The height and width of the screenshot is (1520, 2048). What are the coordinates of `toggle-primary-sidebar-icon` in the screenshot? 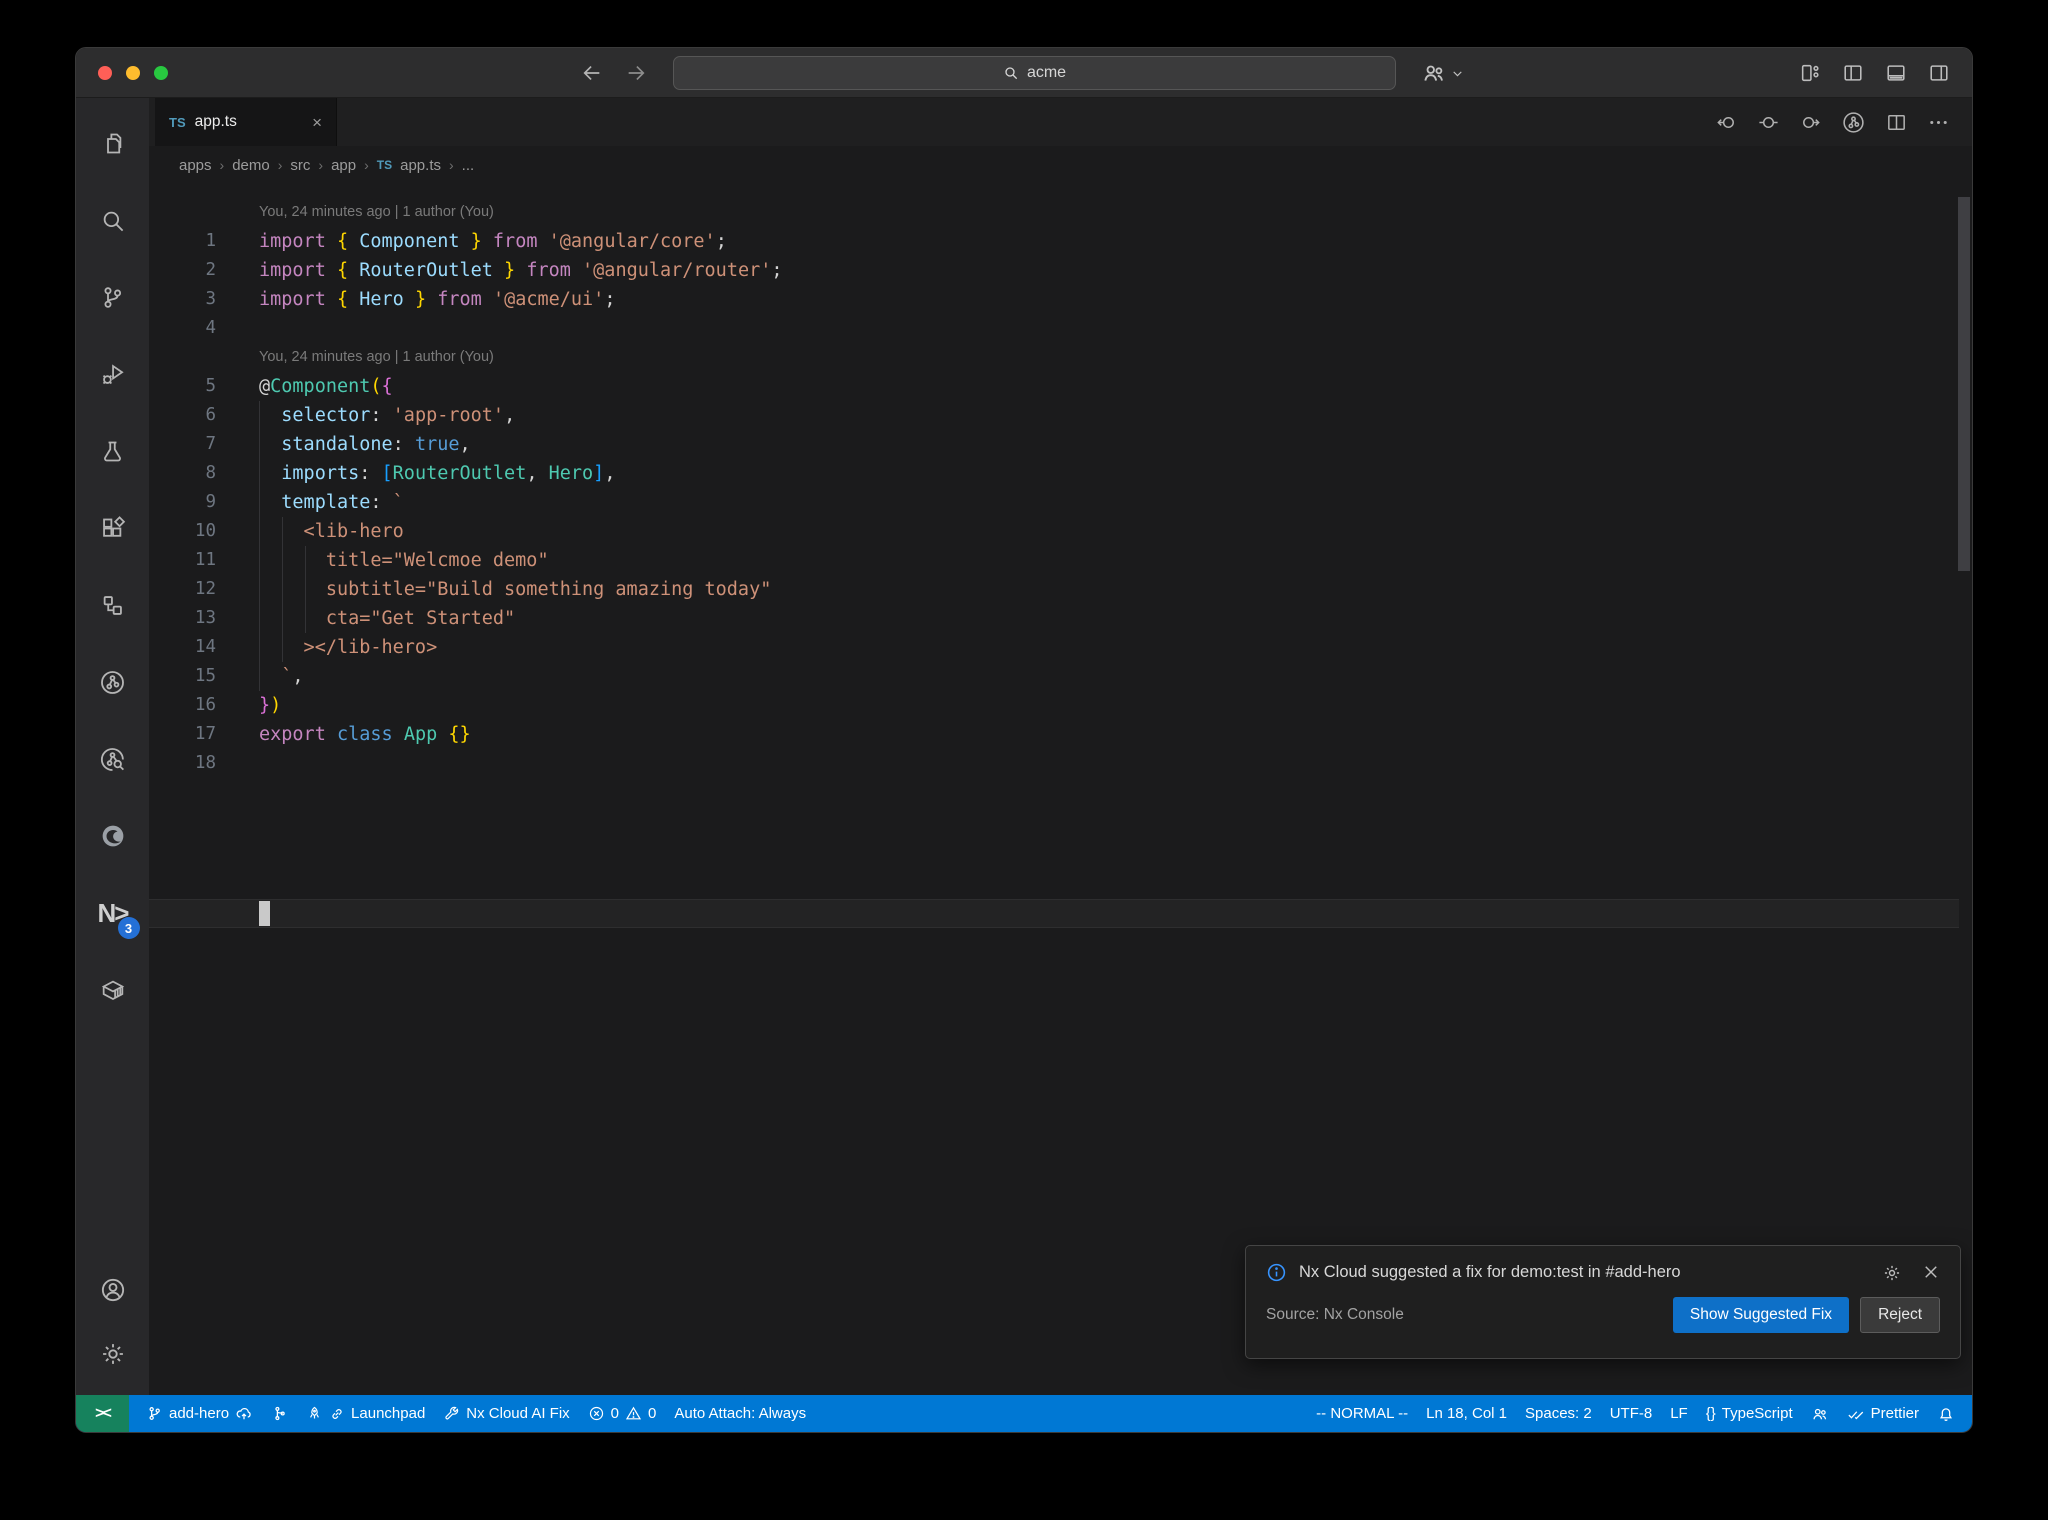 It's located at (1853, 73).